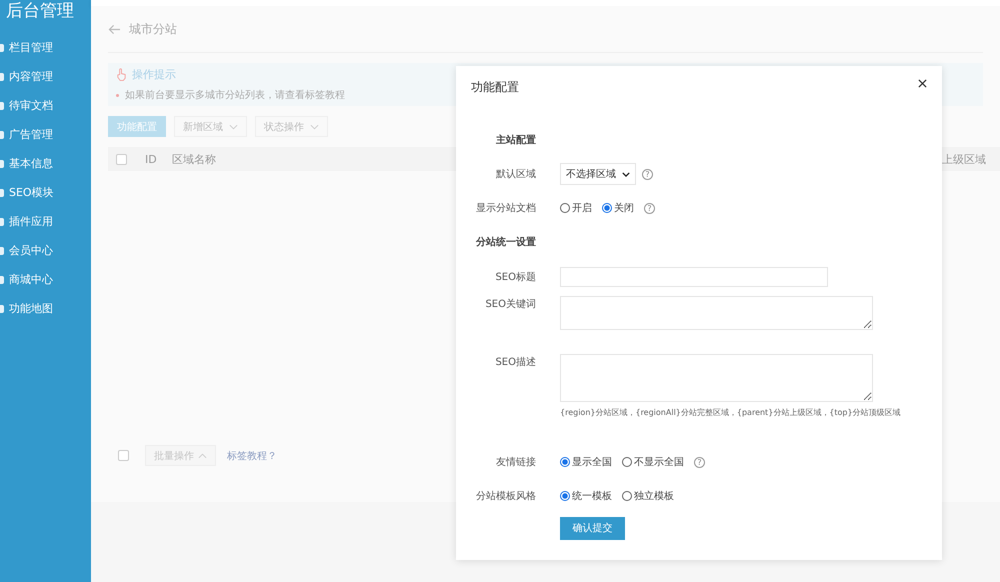  Describe the element at coordinates (194, 159) in the screenshot. I see `column-header: 区域名称` at that location.